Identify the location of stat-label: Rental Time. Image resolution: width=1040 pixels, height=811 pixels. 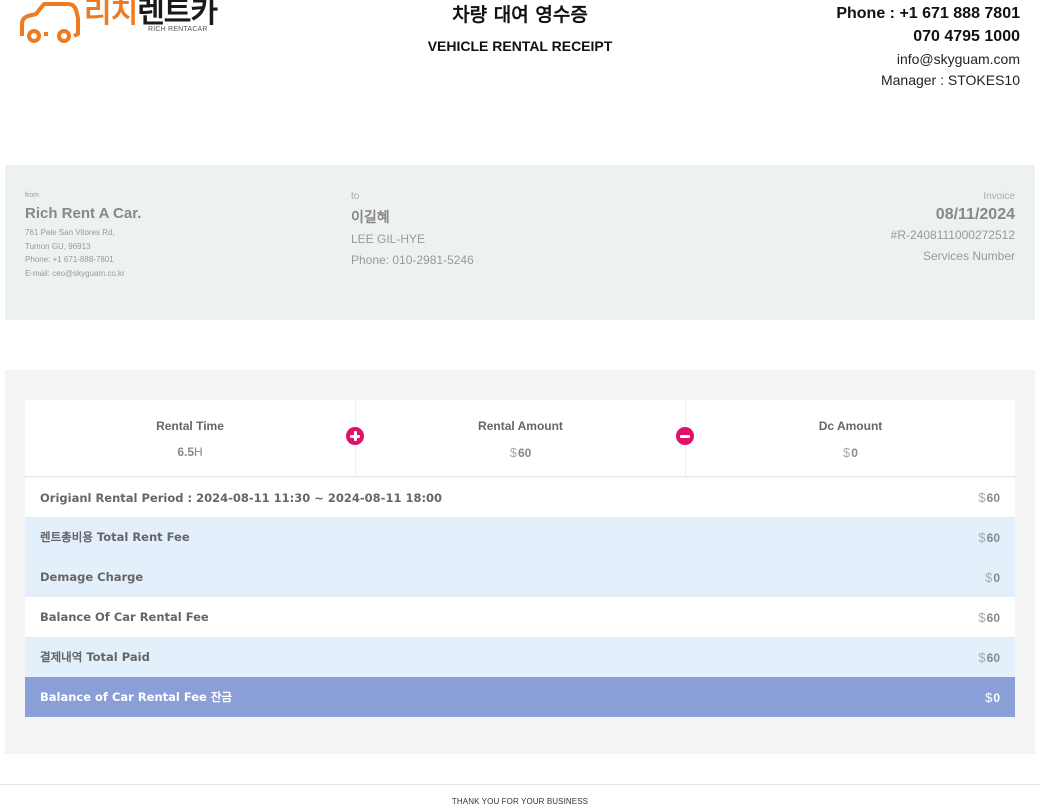
(190, 426).